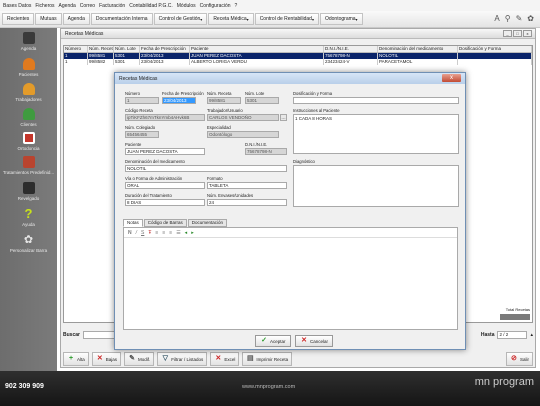 This screenshot has width=540, height=406. I want to click on fecha-label: Fecha de Prescripción, so click(183, 93).